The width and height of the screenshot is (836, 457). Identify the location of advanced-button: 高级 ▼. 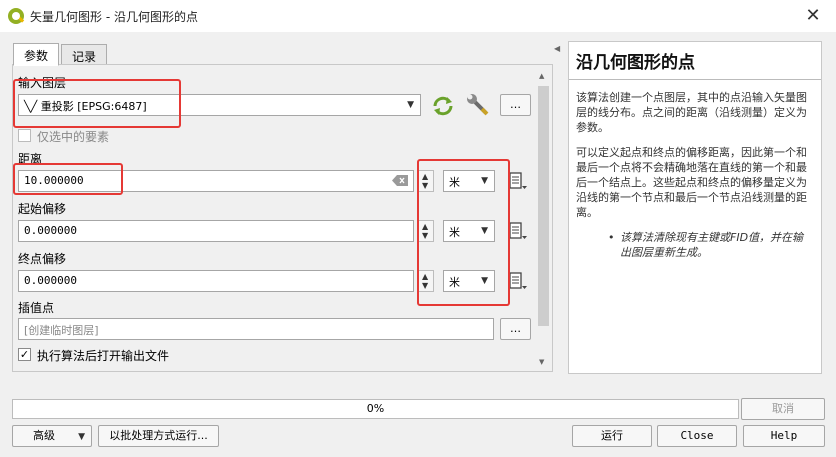
(52, 436).